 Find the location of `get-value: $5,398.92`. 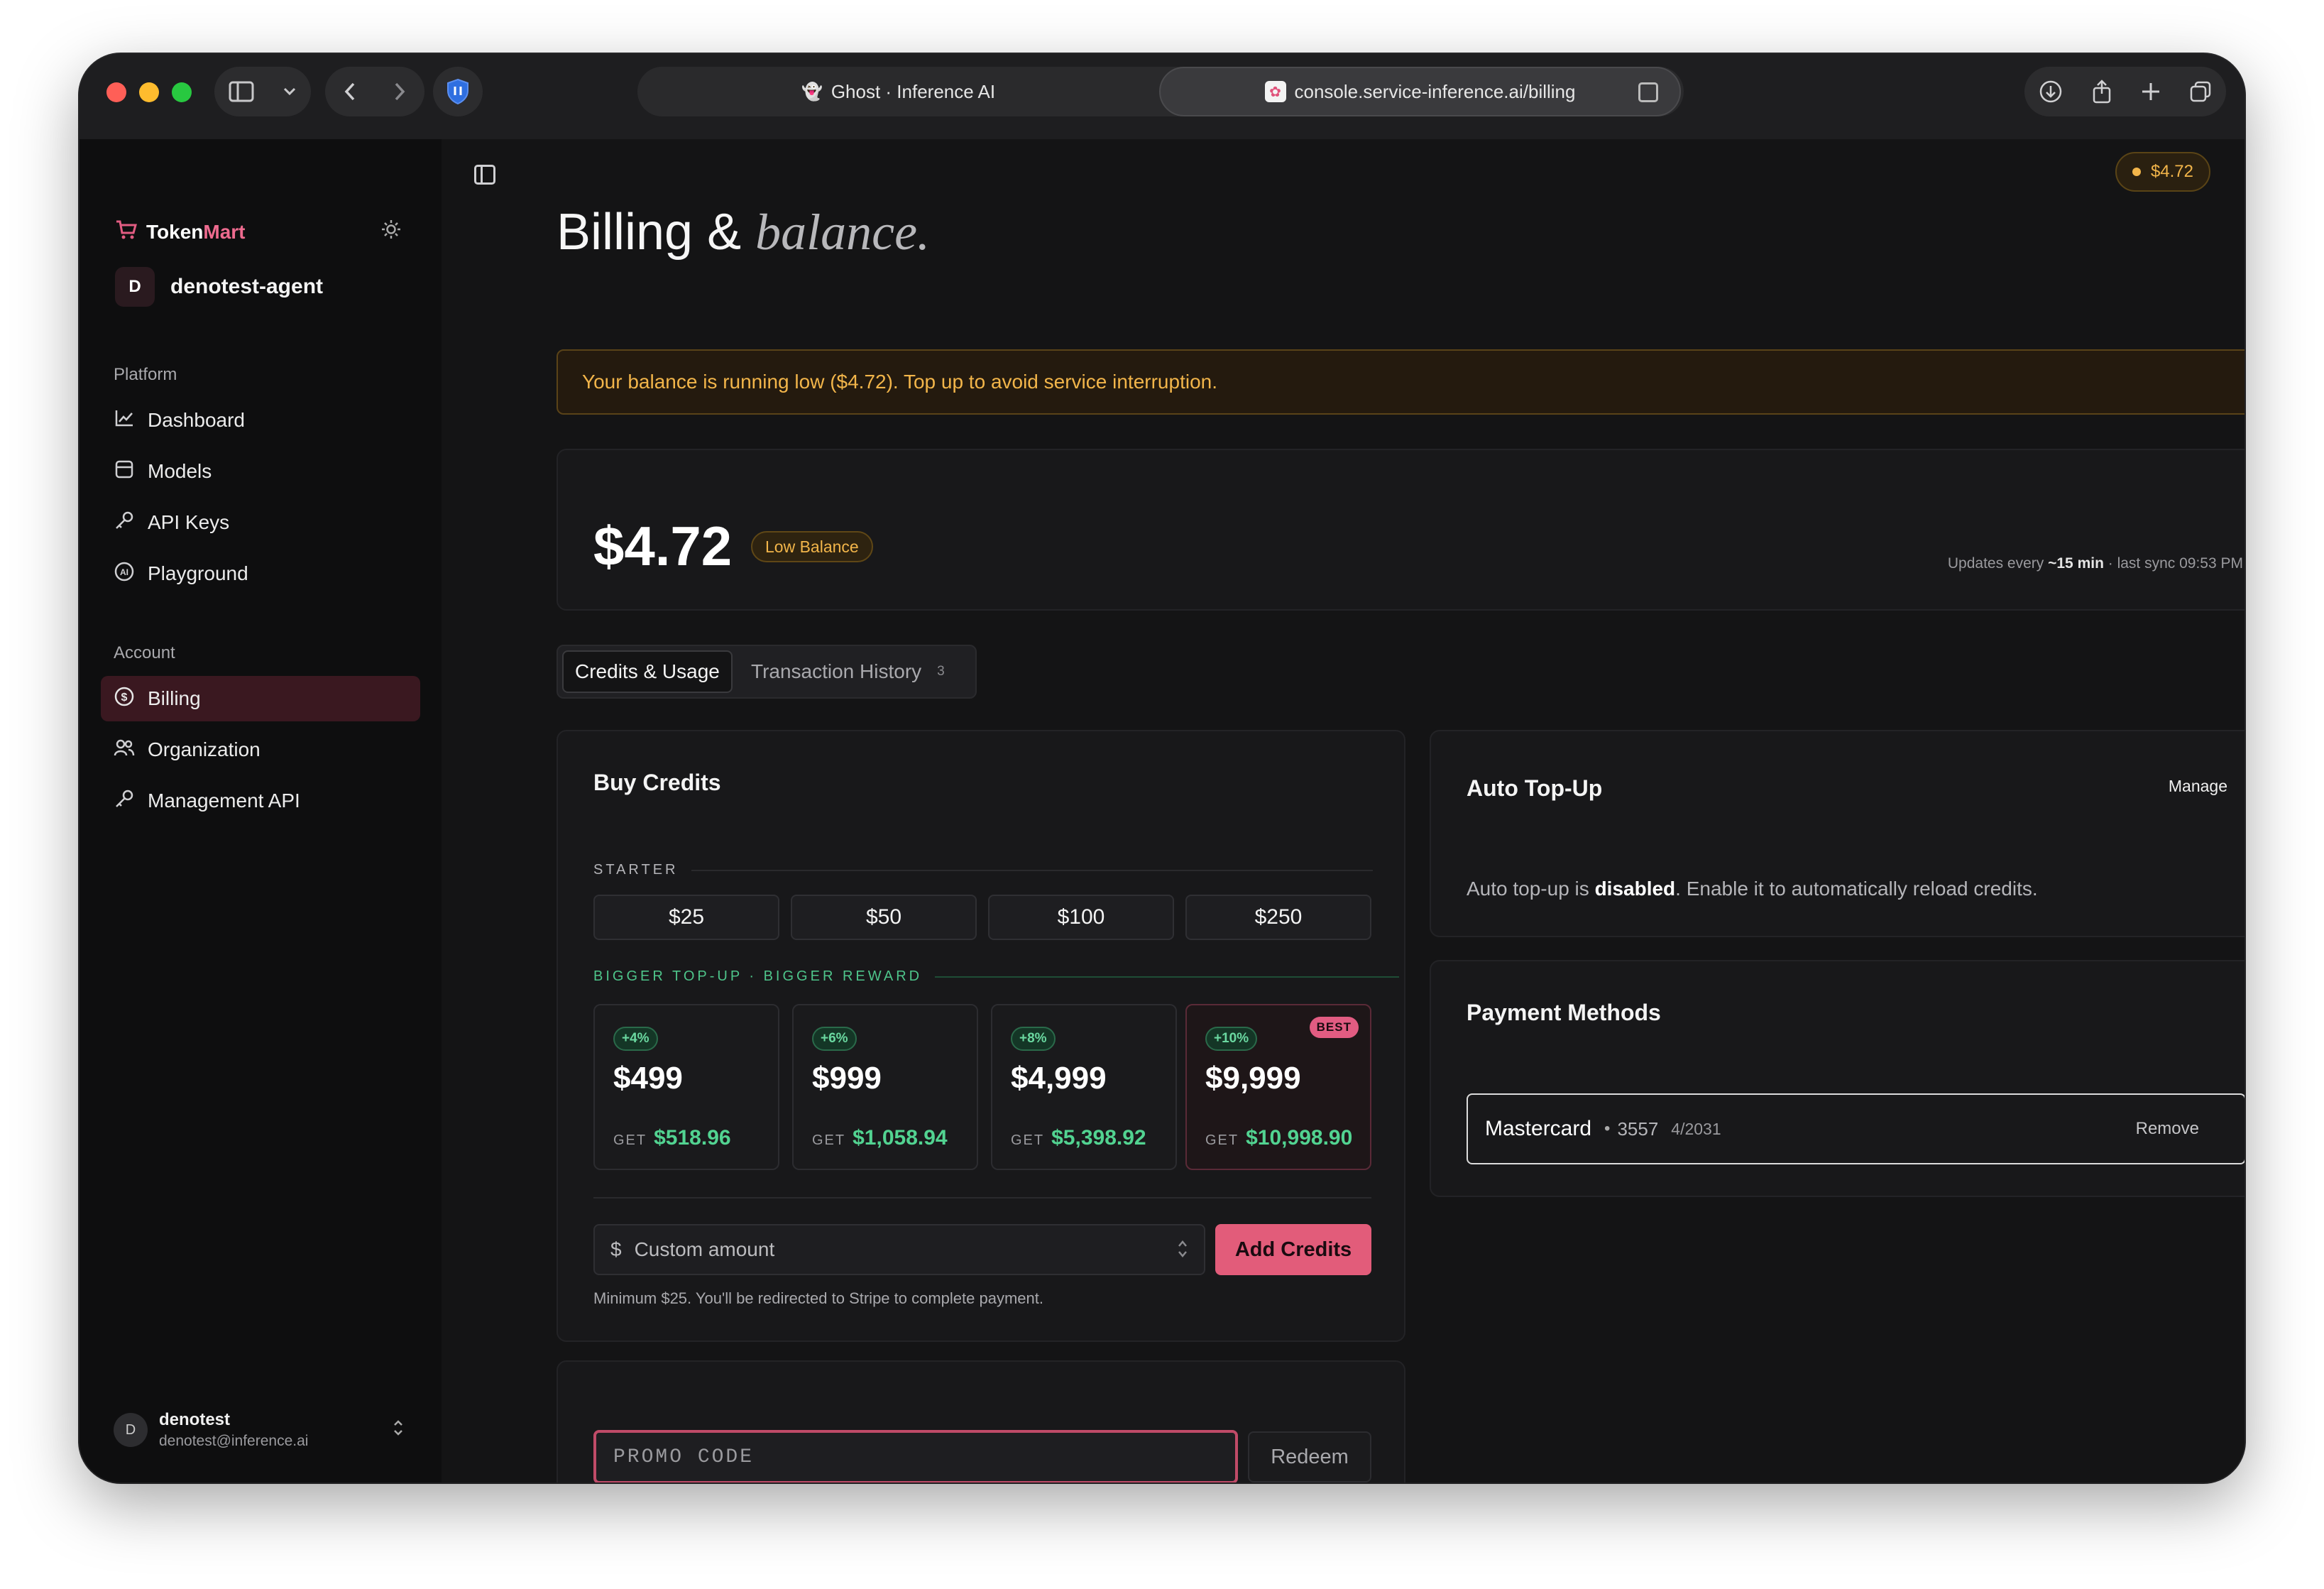

get-value: $5,398.92 is located at coordinates (1098, 1138).